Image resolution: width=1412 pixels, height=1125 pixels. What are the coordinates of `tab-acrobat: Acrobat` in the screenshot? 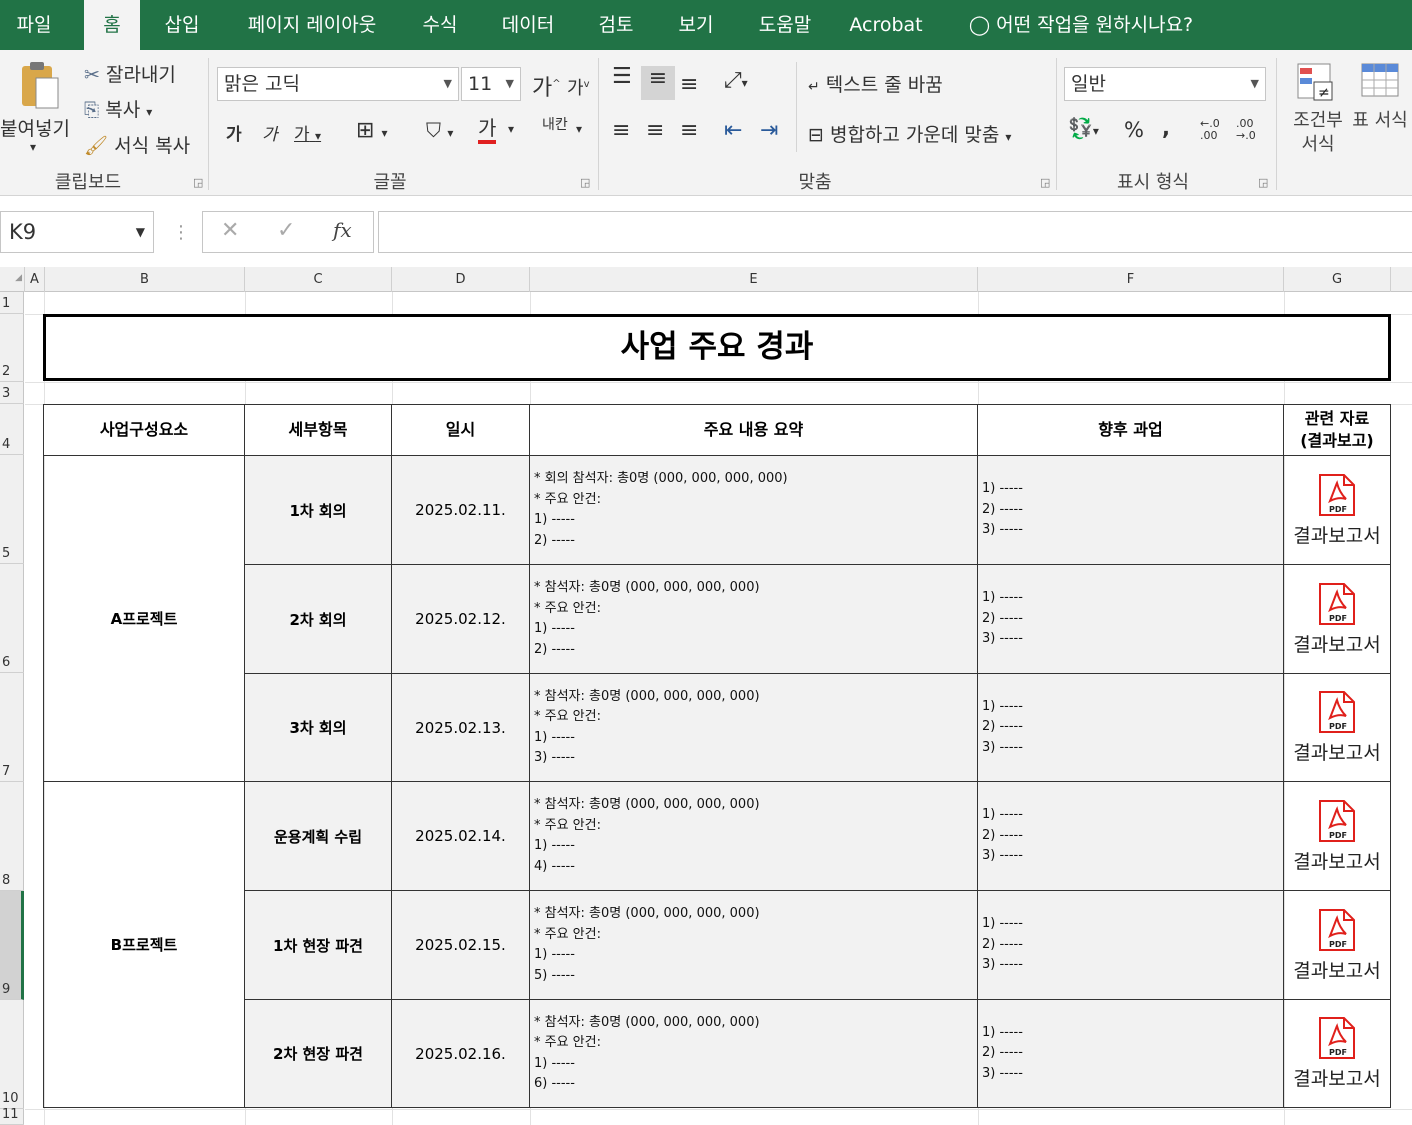 It's located at (886, 25).